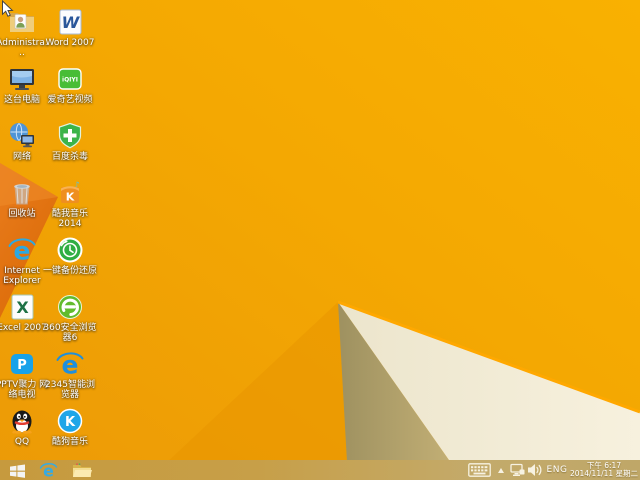 The width and height of the screenshot is (640, 480). Describe the element at coordinates (70, 307) in the screenshot. I see `360-browser-icon` at that location.